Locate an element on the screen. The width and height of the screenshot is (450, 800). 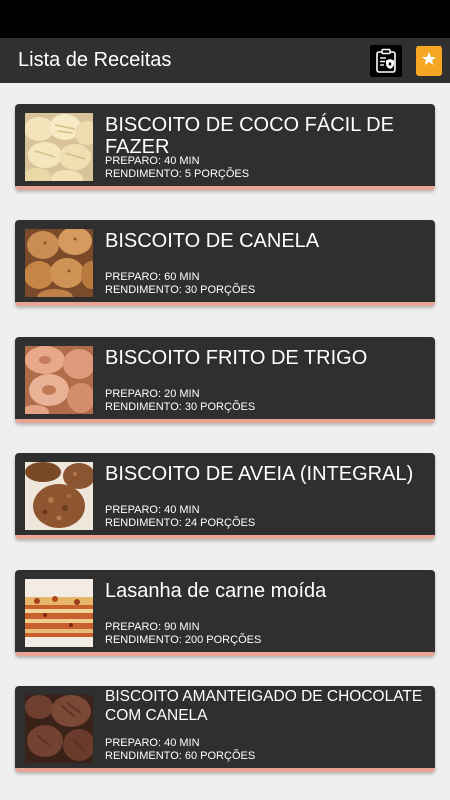
privacy-policy-icon is located at coordinates (386, 60).